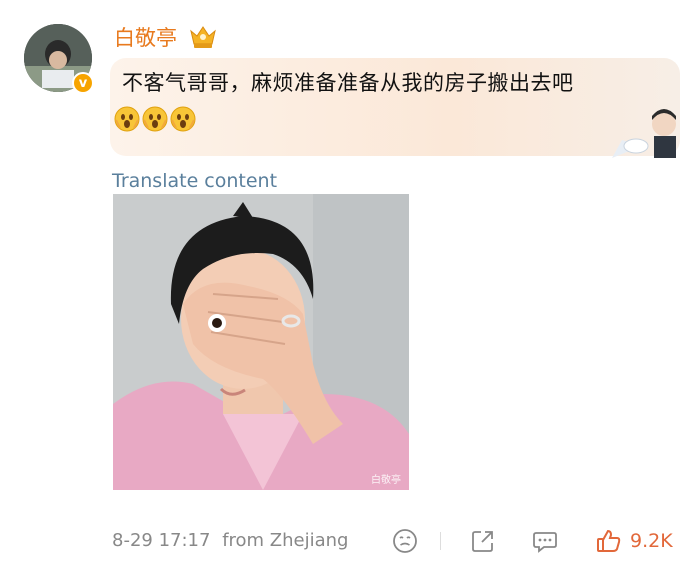  Describe the element at coordinates (83, 83) in the screenshot. I see `verified-v-icon: v` at that location.